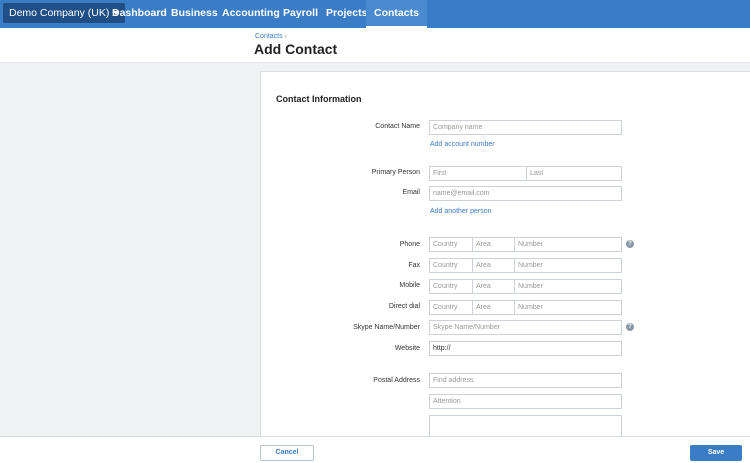  Describe the element at coordinates (716, 453) in the screenshot. I see `save-button: Save` at that location.